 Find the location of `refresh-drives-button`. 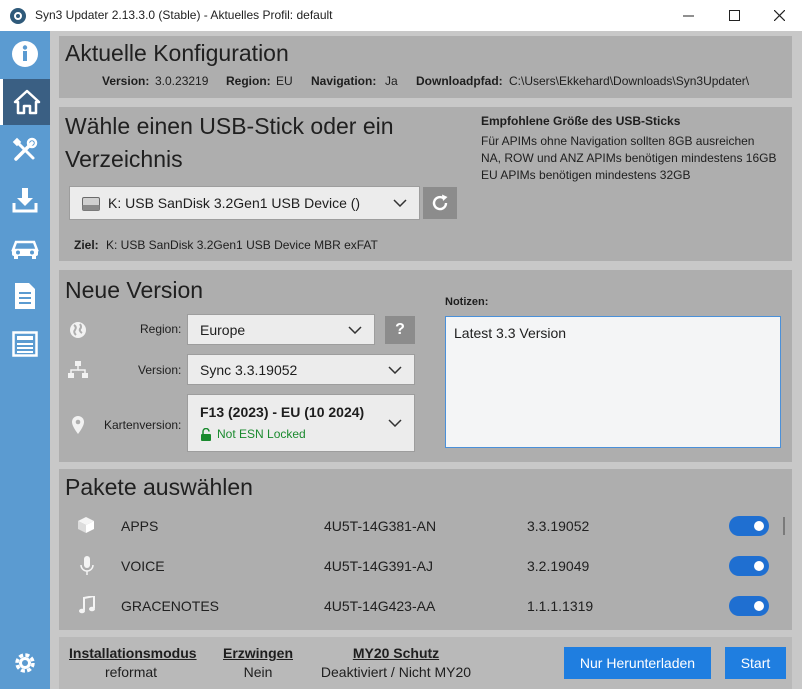

refresh-drives-button is located at coordinates (440, 203).